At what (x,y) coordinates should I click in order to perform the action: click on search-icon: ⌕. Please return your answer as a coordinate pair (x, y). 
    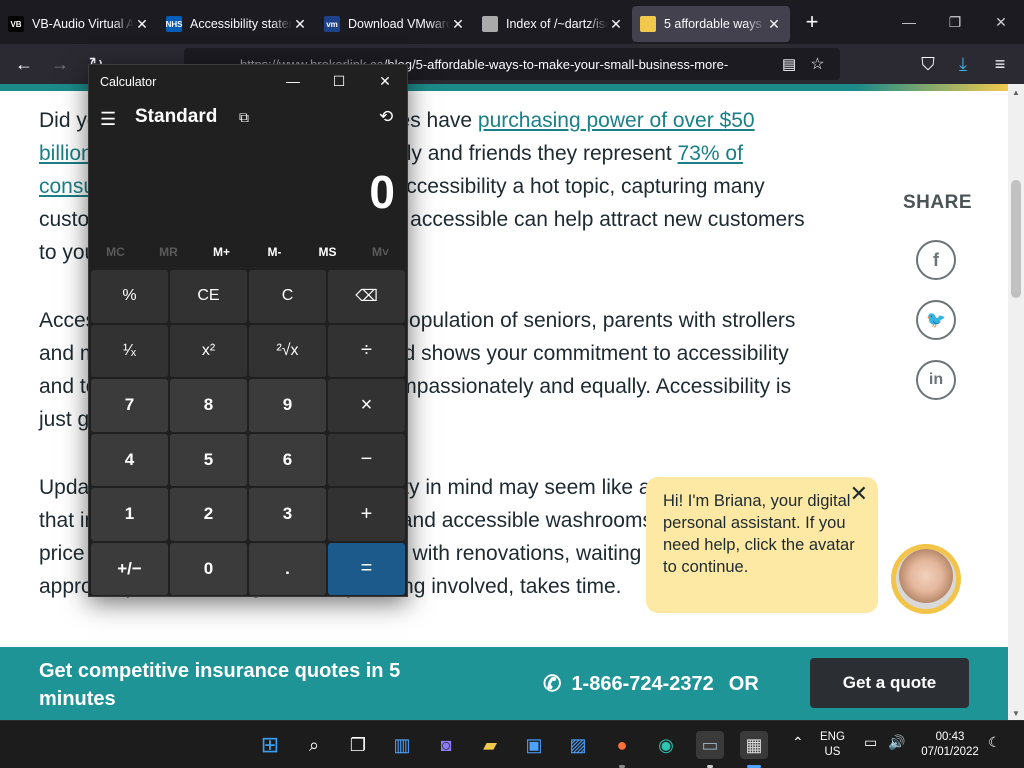
    Looking at the image, I should click on (314, 745).